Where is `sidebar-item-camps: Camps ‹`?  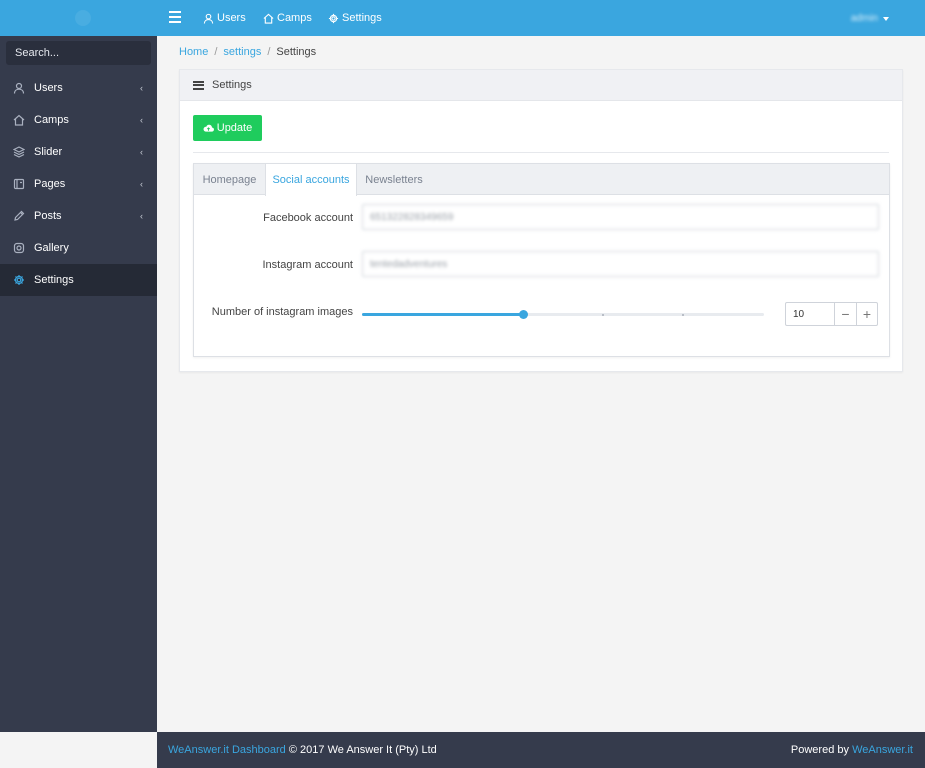
sidebar-item-camps: Camps ‹ is located at coordinates (78, 120).